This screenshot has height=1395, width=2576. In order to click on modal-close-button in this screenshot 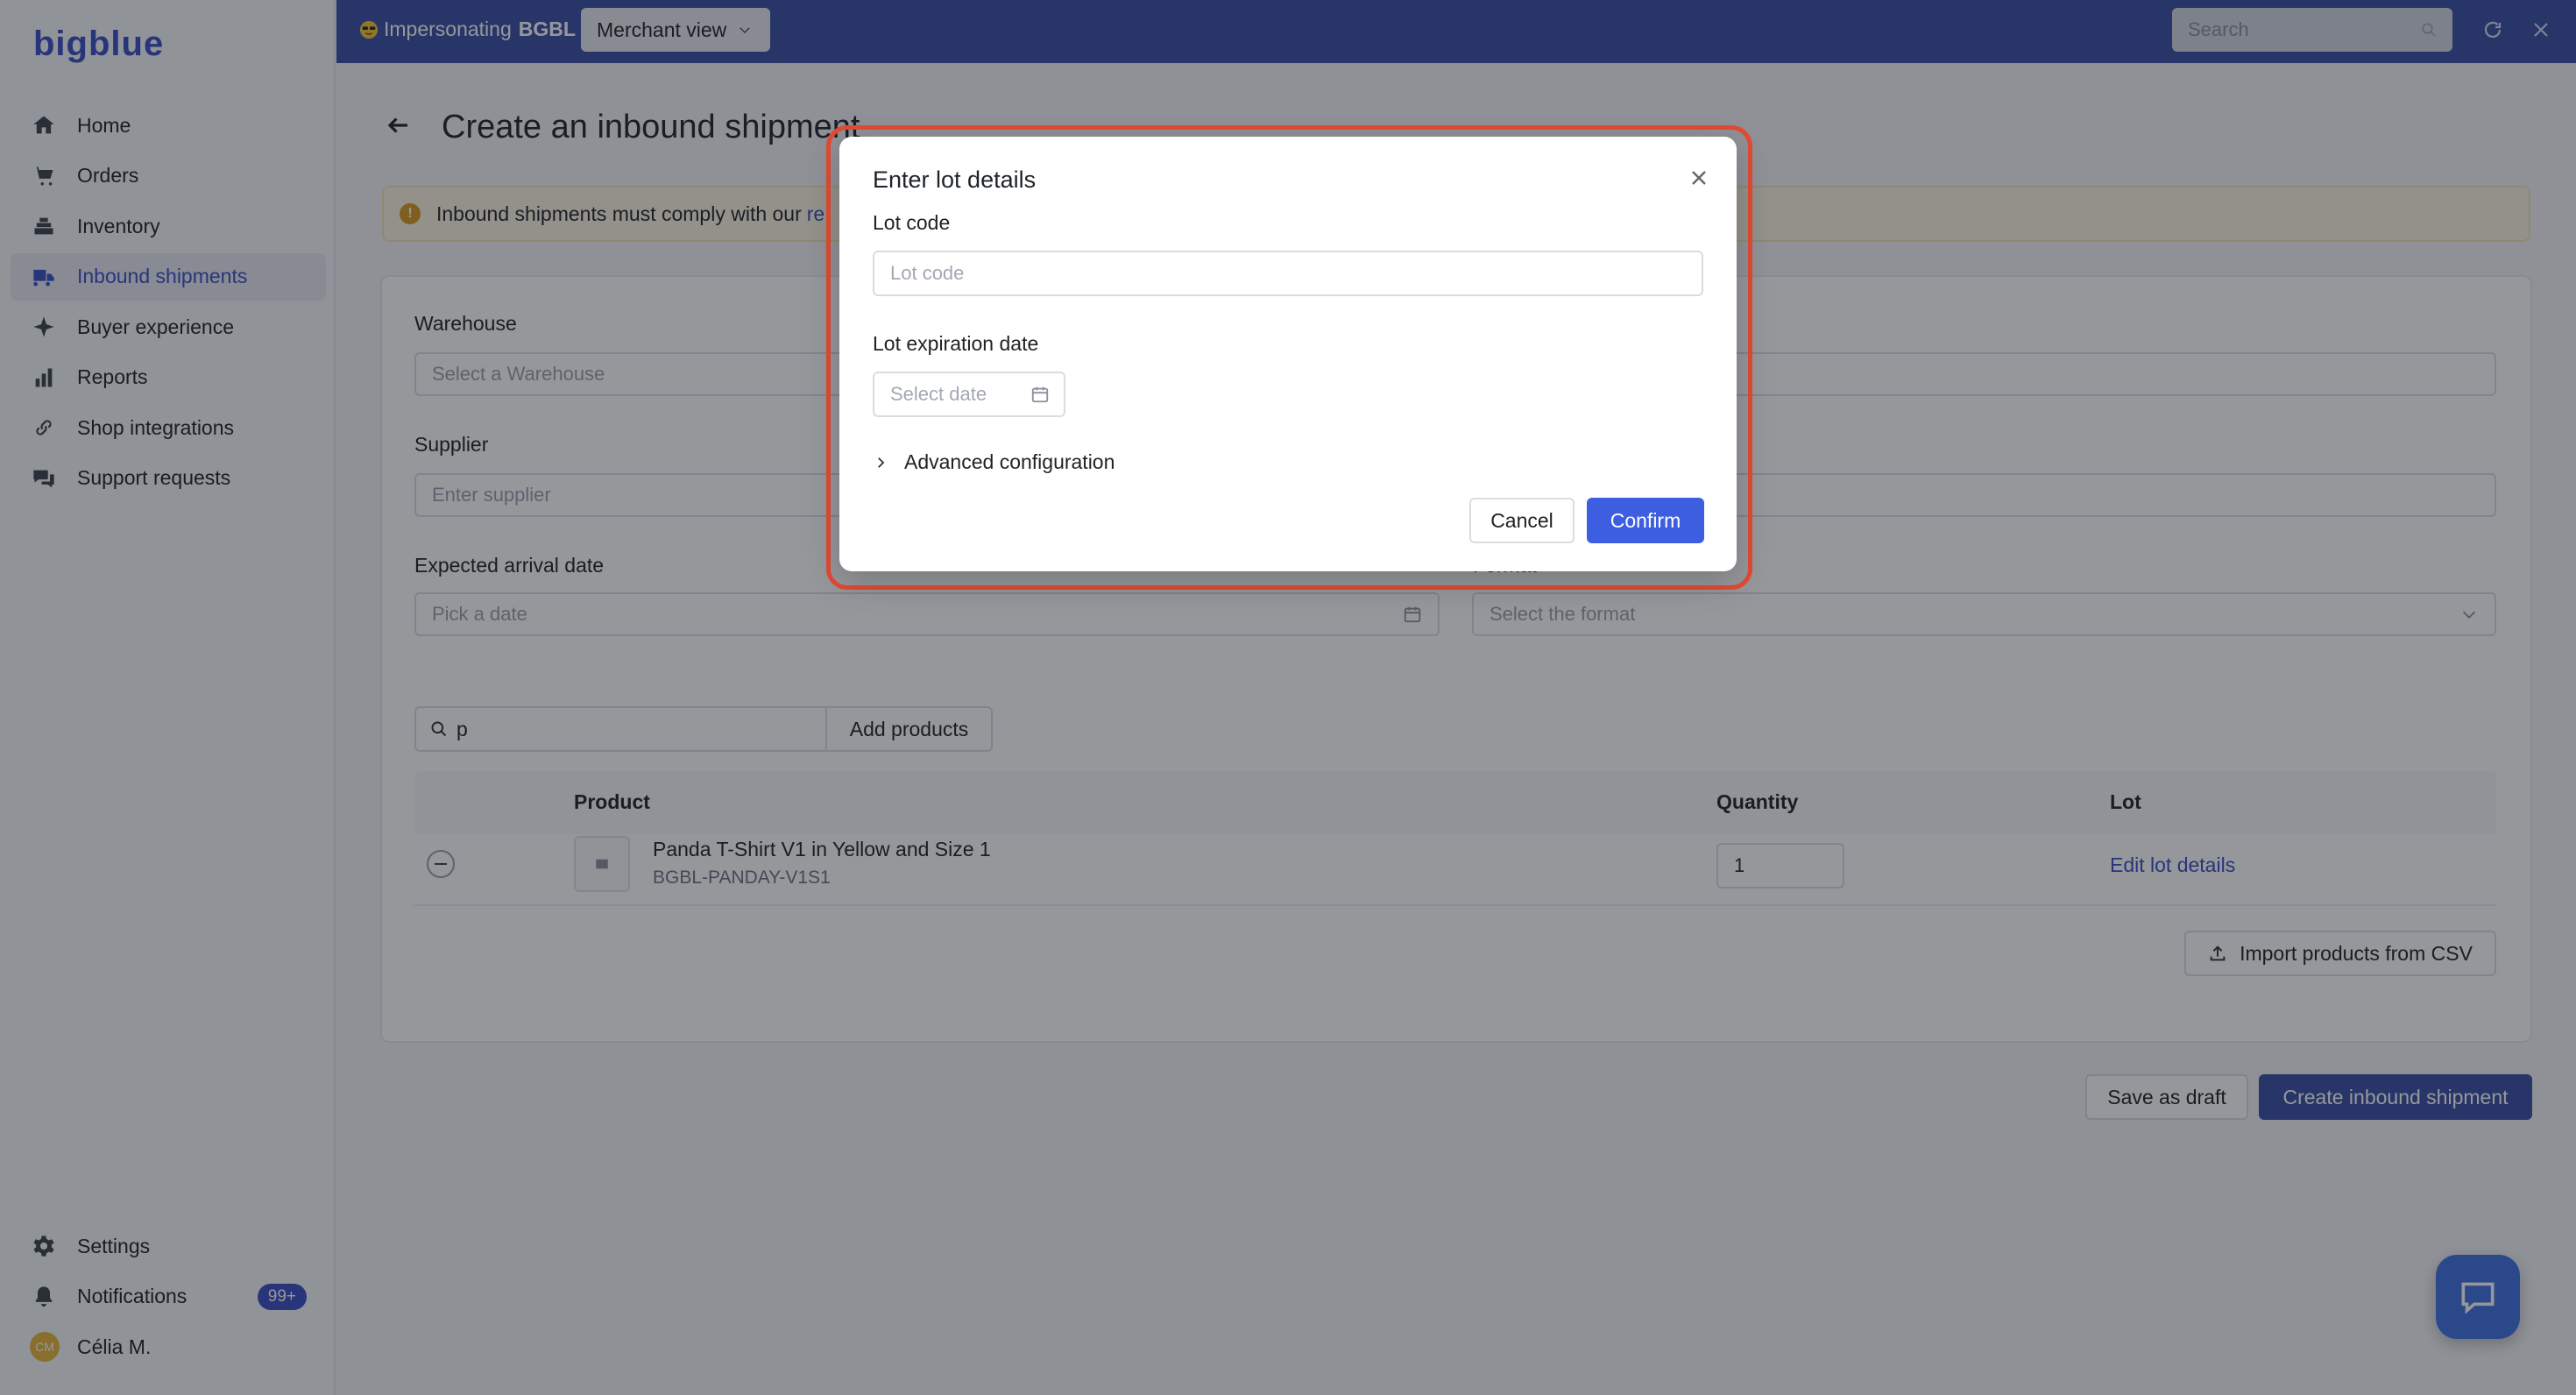, I will do `click(1699, 178)`.